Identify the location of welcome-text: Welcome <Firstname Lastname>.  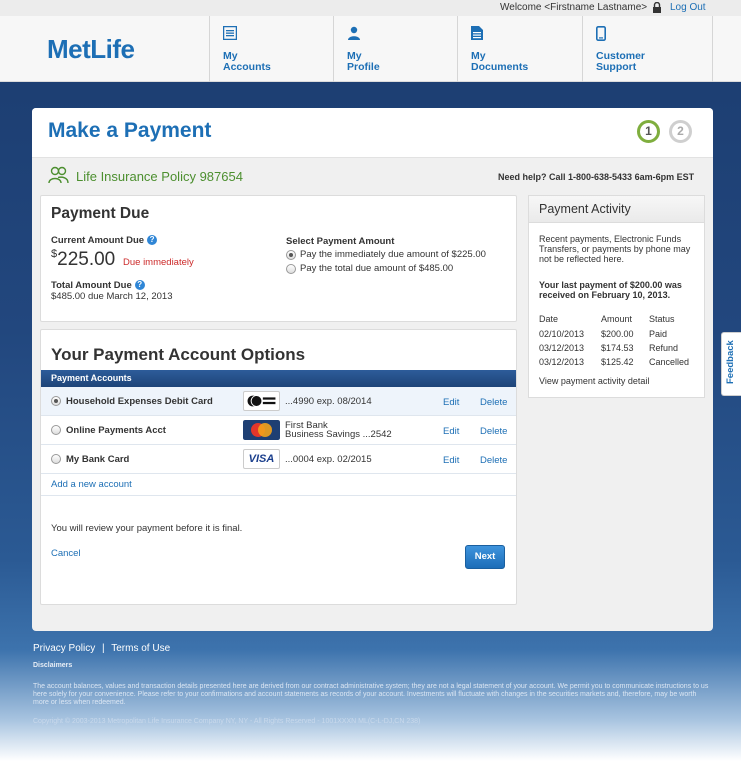
(574, 7).